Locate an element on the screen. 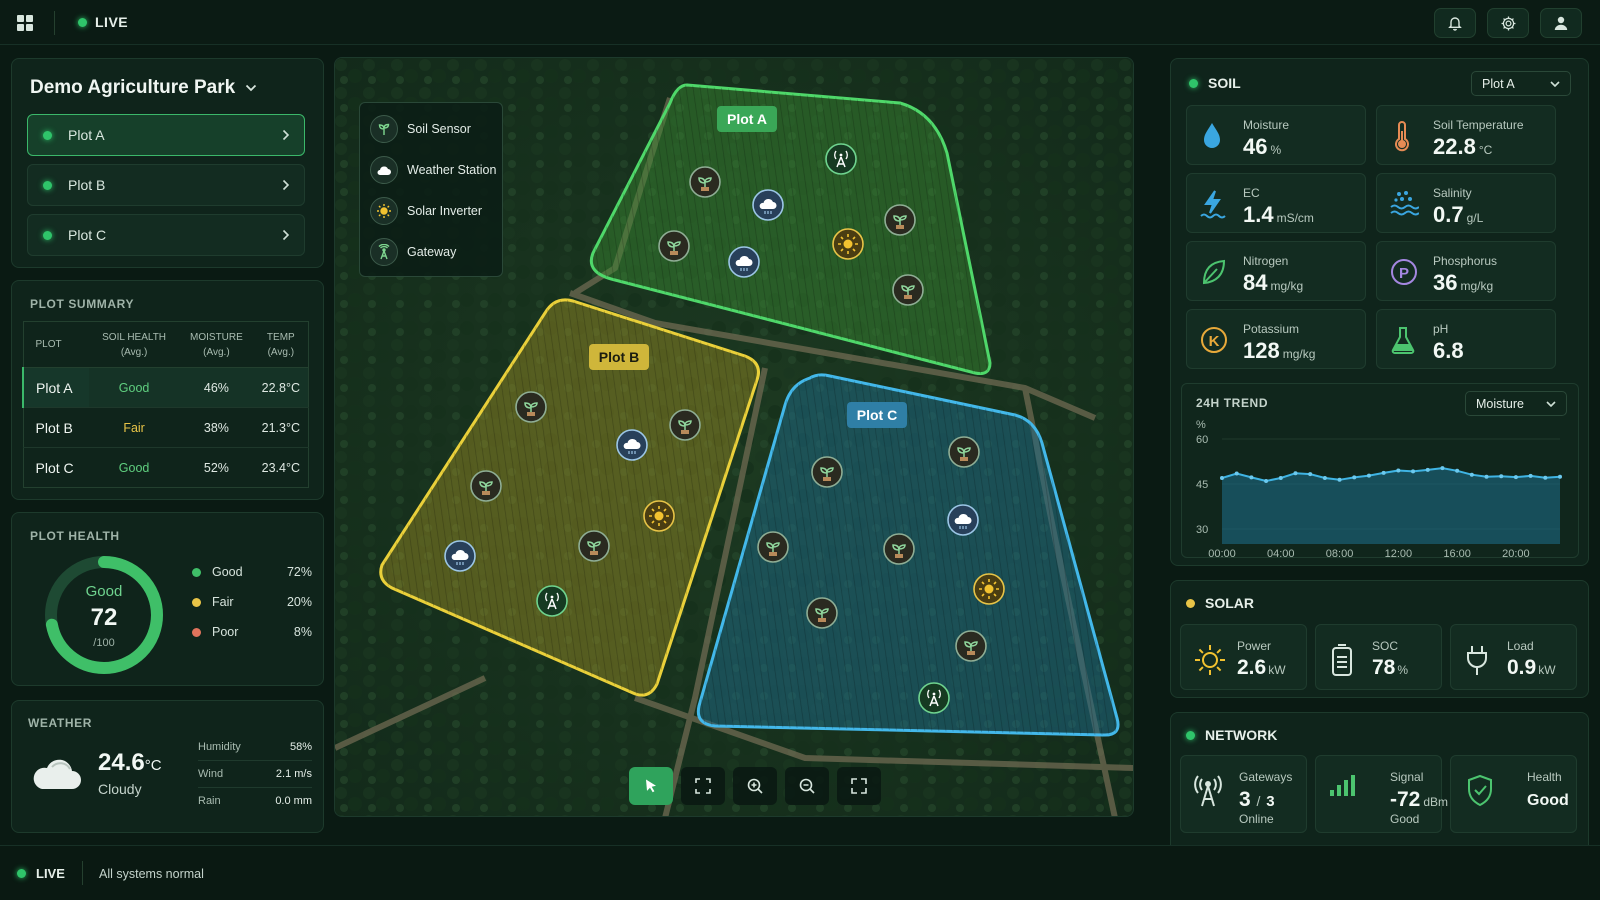 The width and height of the screenshot is (1600, 900). plot-b-label: Plot B is located at coordinates (619, 357).